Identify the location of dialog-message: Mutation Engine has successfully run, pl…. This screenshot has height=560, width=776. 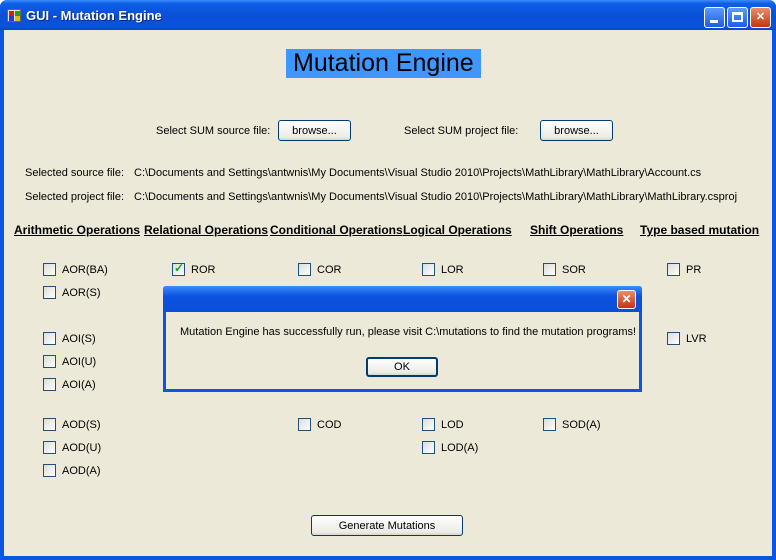
(408, 332).